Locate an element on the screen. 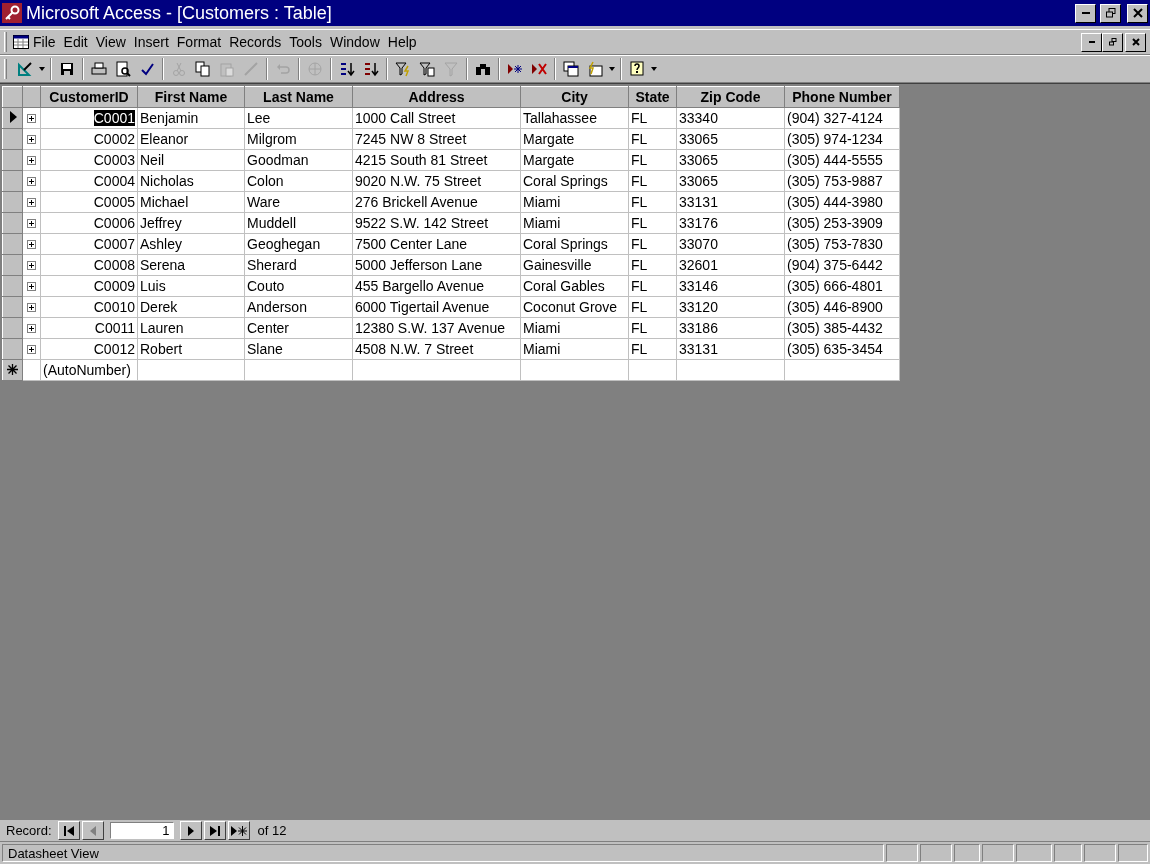 The width and height of the screenshot is (1150, 864). table-cell: (305) 974-1234 is located at coordinates (842, 139).